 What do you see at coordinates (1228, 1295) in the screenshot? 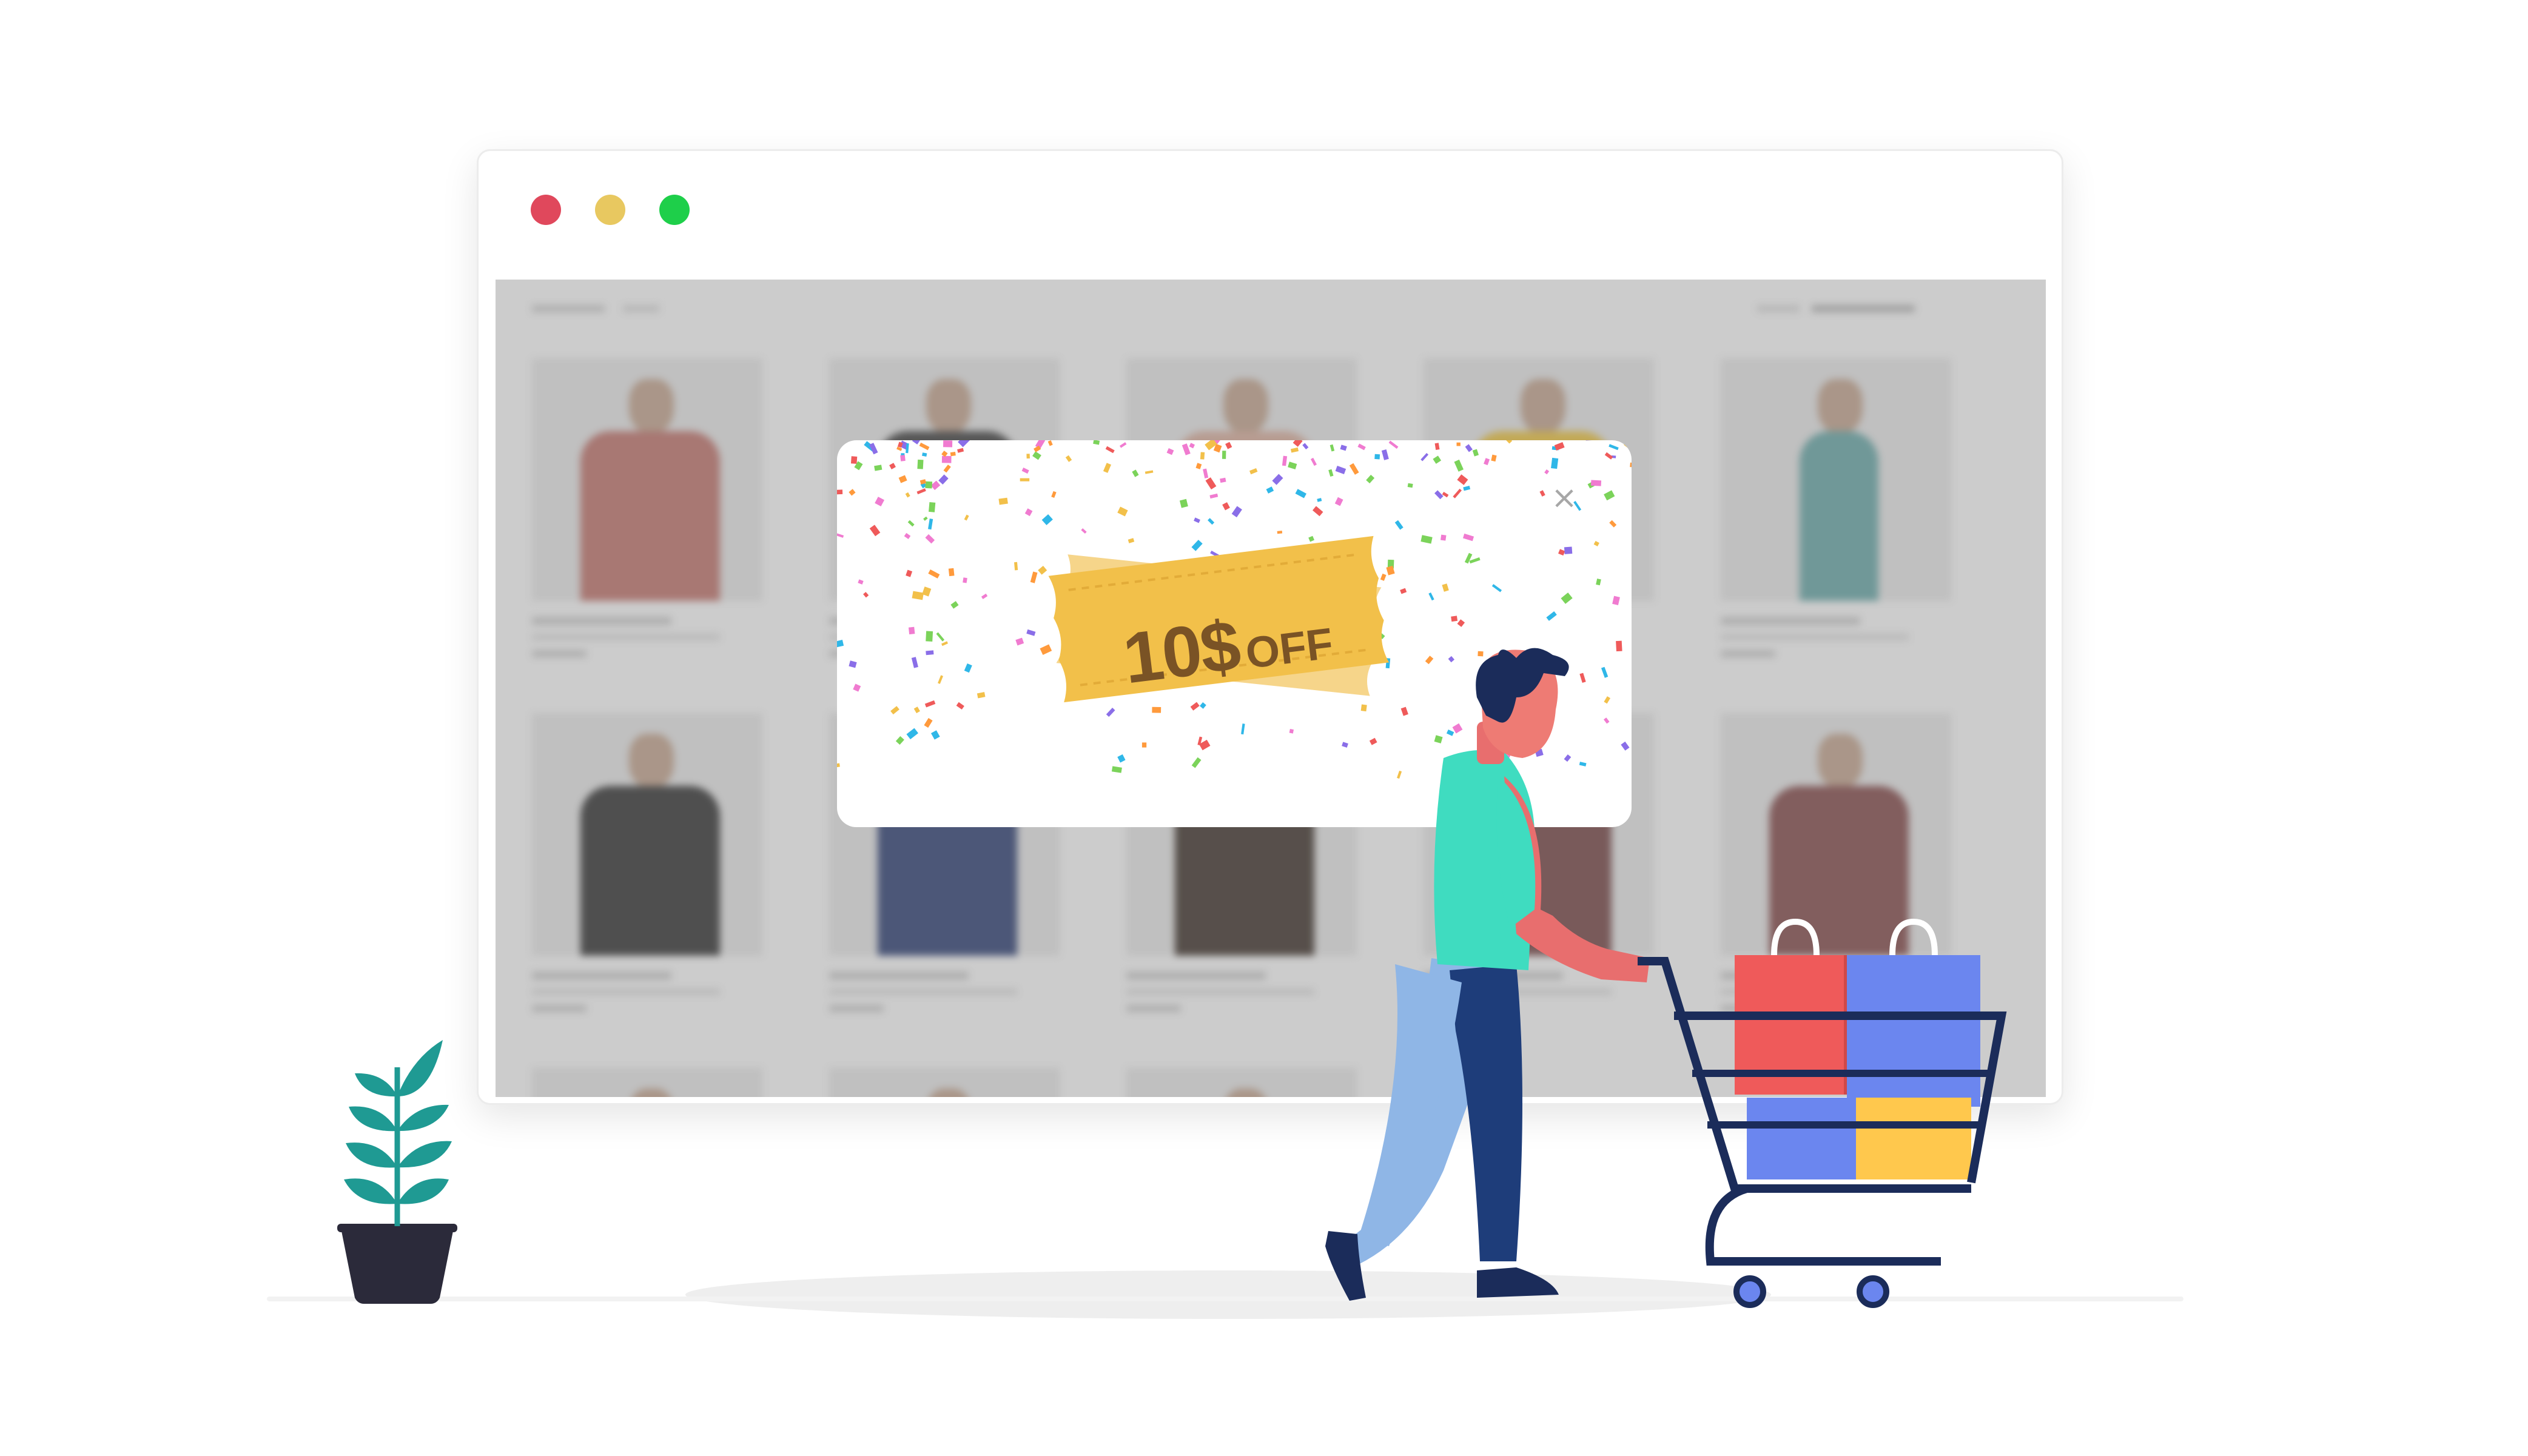
I see `floor-shadow` at bounding box center [1228, 1295].